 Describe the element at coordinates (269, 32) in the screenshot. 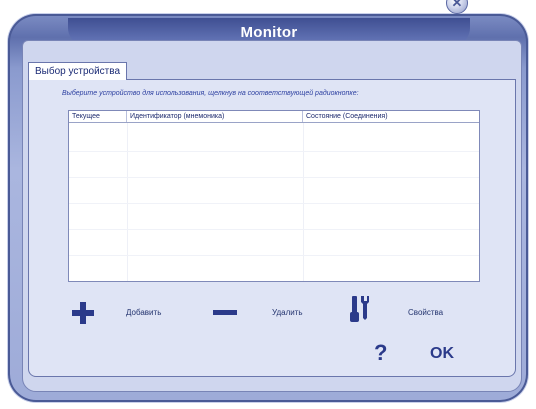

I see `window-title: Monitor` at that location.